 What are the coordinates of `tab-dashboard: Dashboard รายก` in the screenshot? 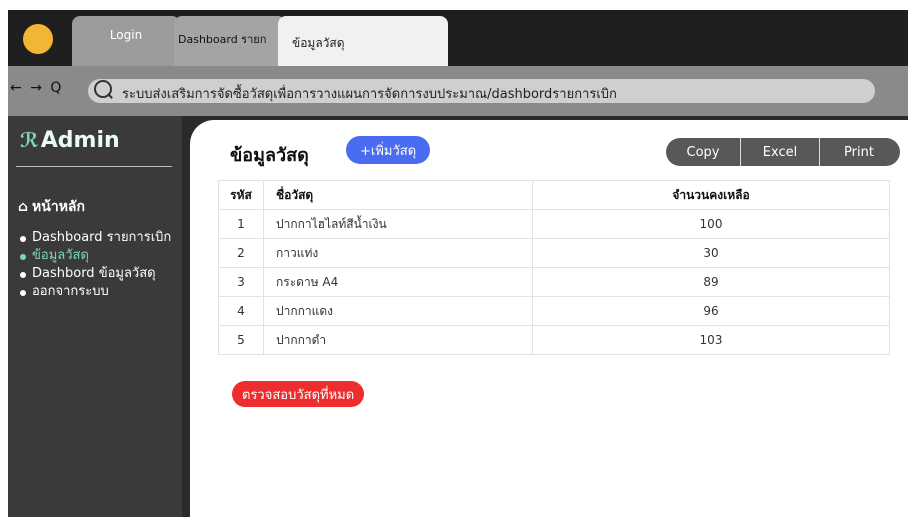 It's located at (230, 41).